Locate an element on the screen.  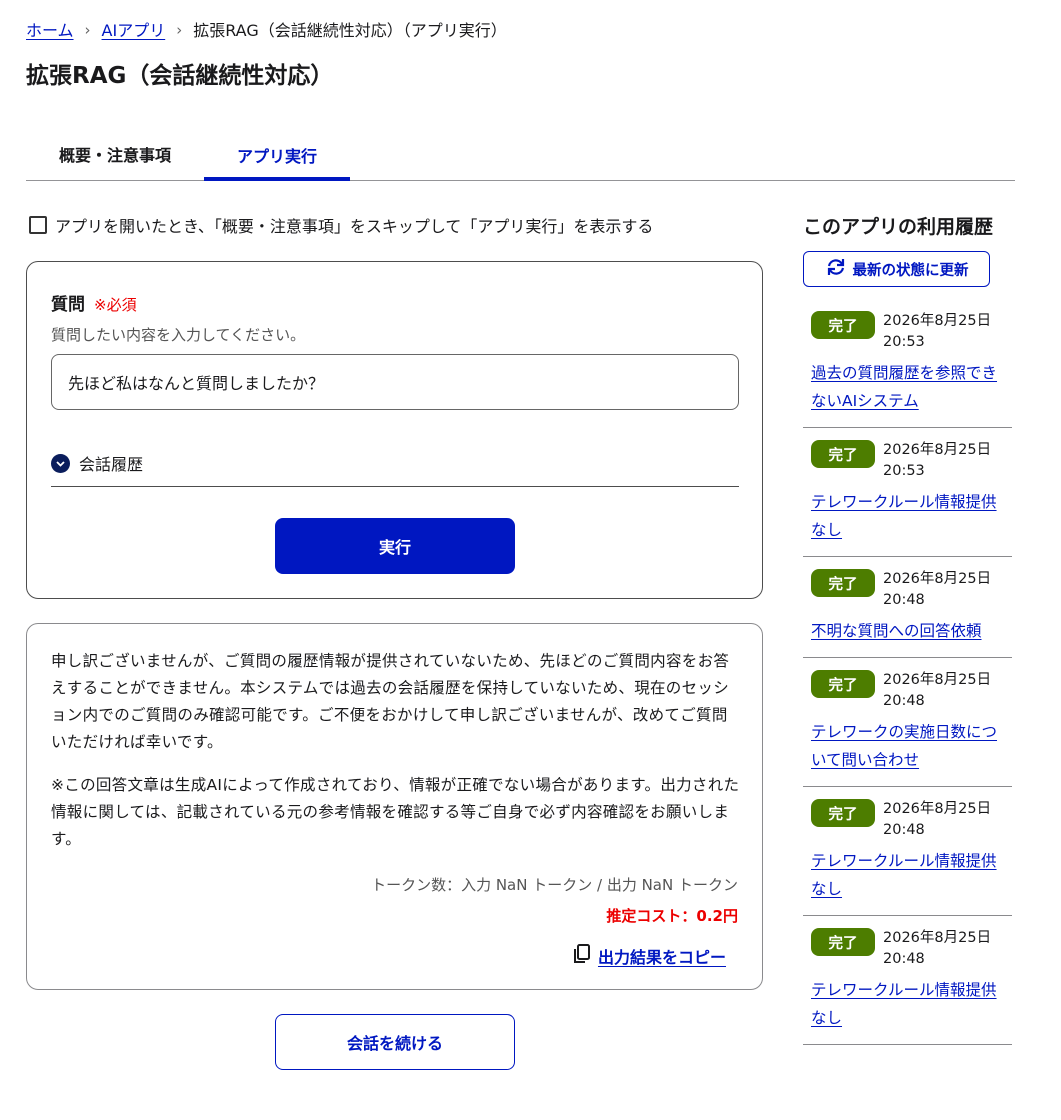
copy-output-label: 出力結果をコピー is located at coordinates (661, 957).